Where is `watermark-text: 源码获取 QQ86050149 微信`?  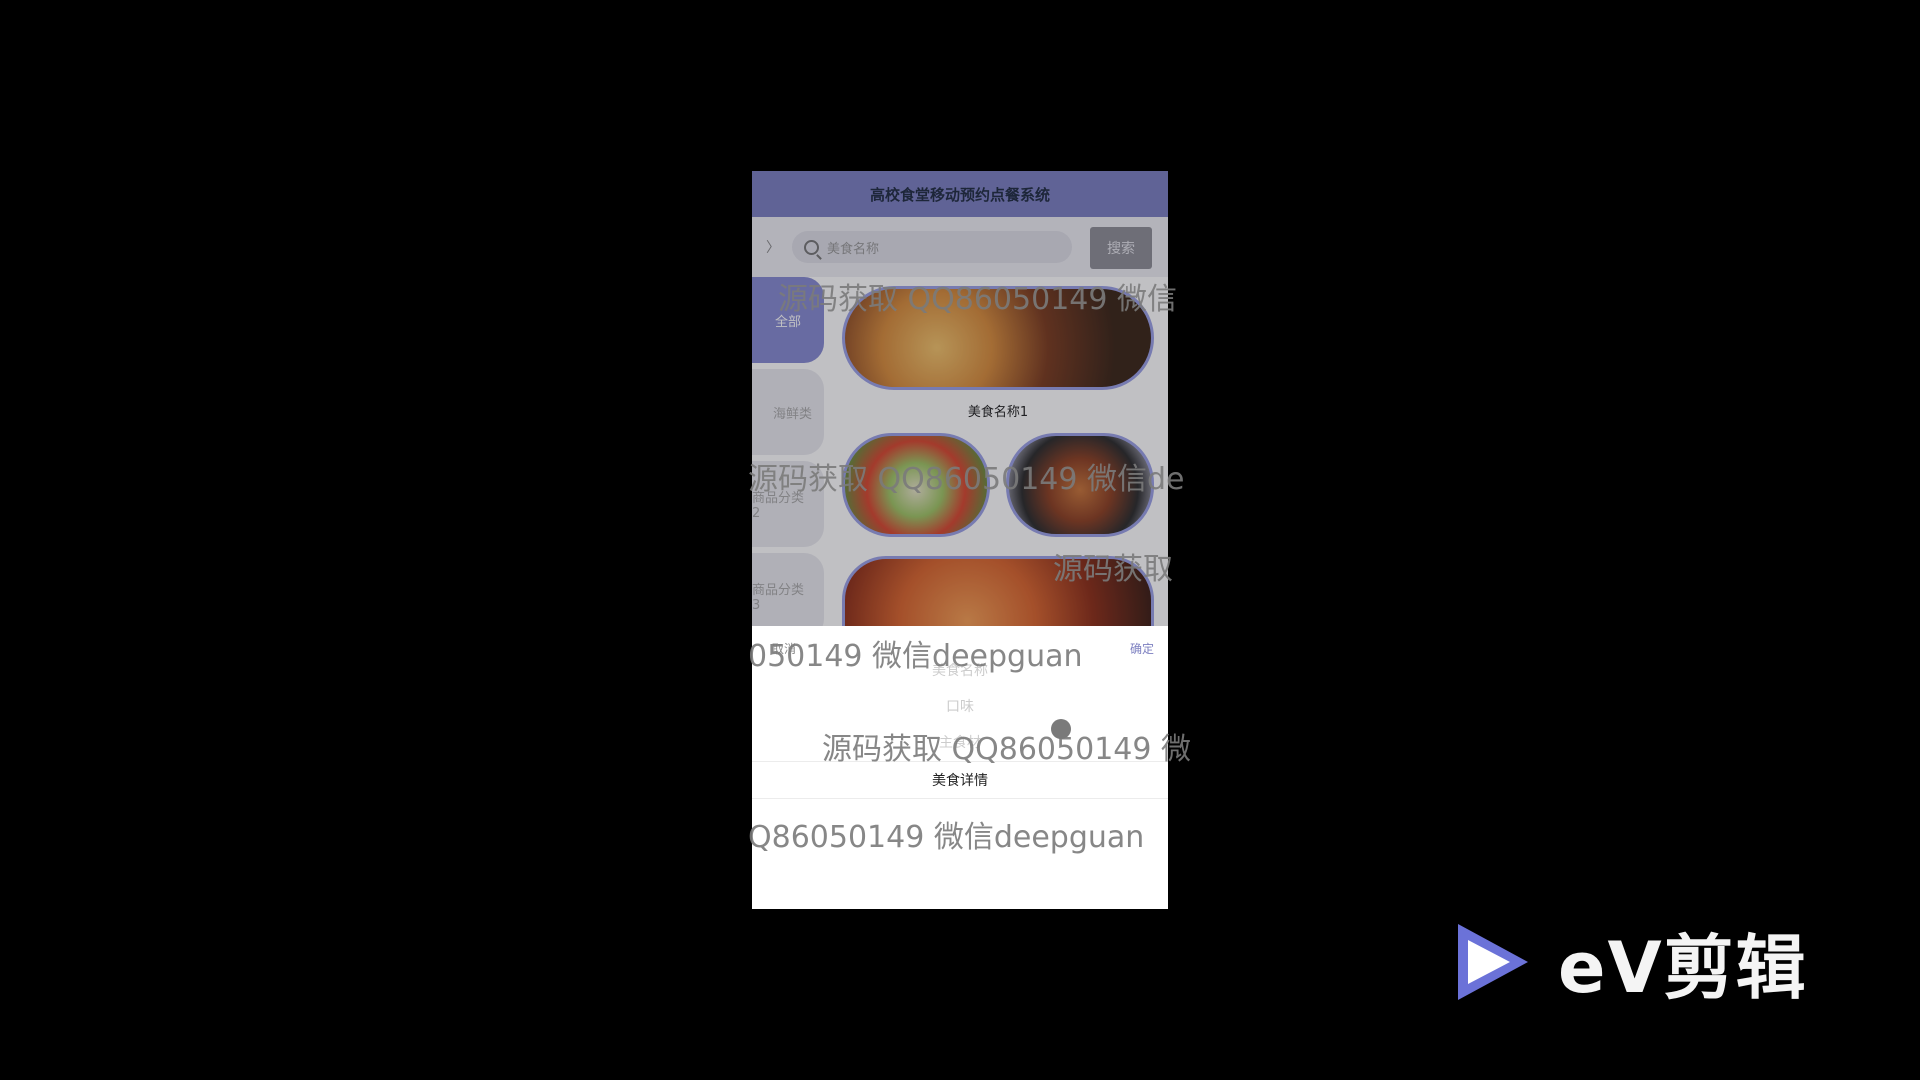 watermark-text: 源码获取 QQ86050149 微信 is located at coordinates (977, 299).